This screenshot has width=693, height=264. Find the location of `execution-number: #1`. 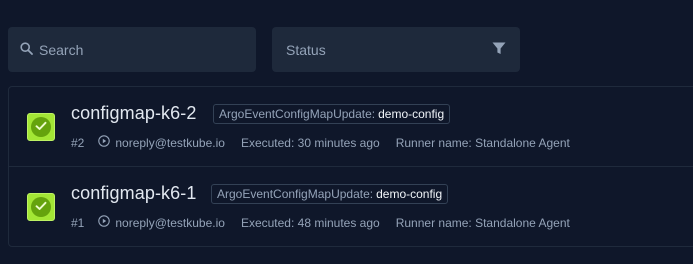

execution-number: #1 is located at coordinates (78, 222).